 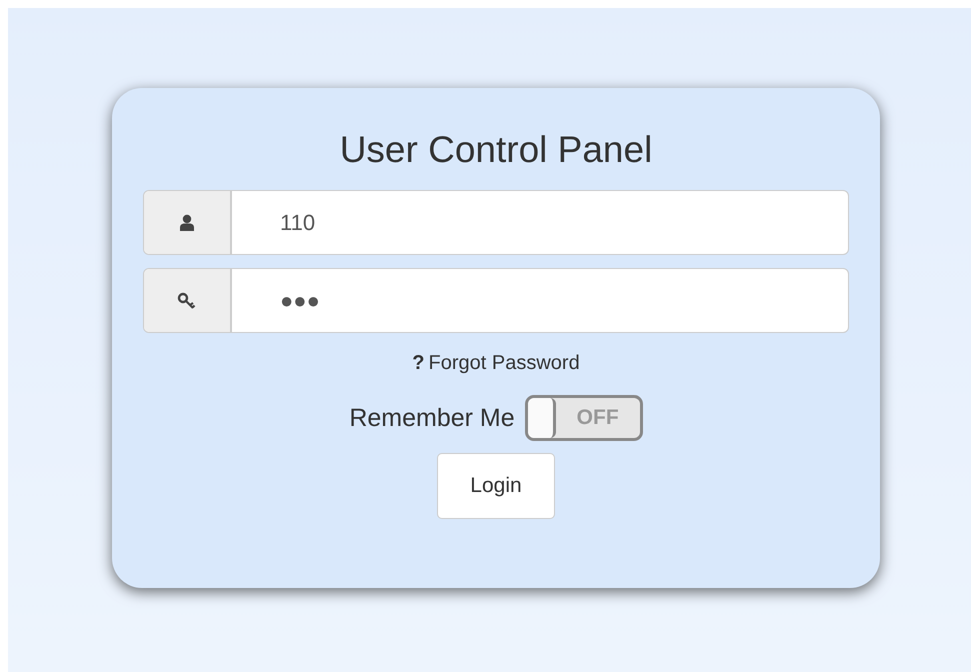 What do you see at coordinates (187, 301) in the screenshot?
I see `key-icon` at bounding box center [187, 301].